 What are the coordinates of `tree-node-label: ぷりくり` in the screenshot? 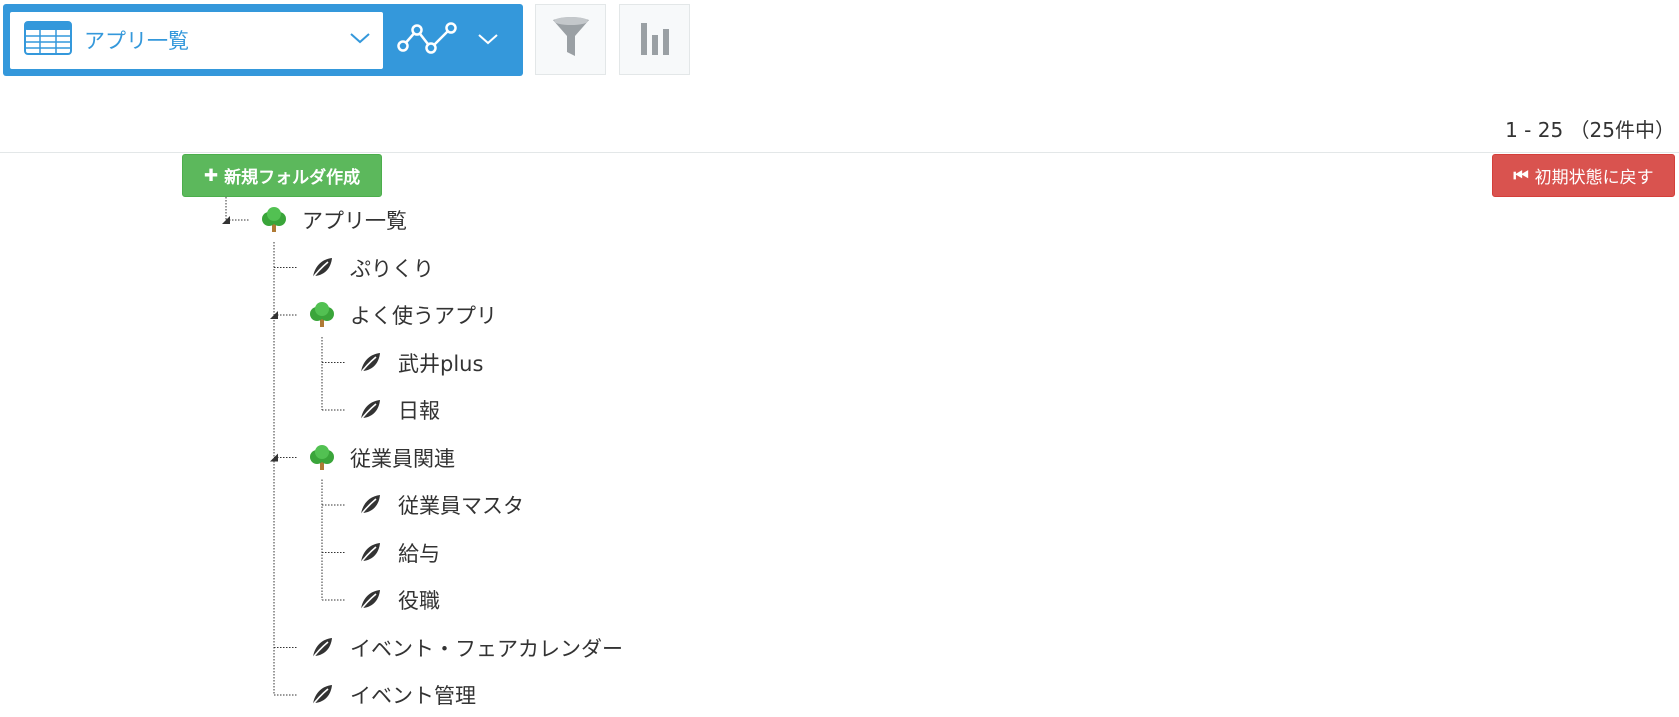 It's located at (392, 268).